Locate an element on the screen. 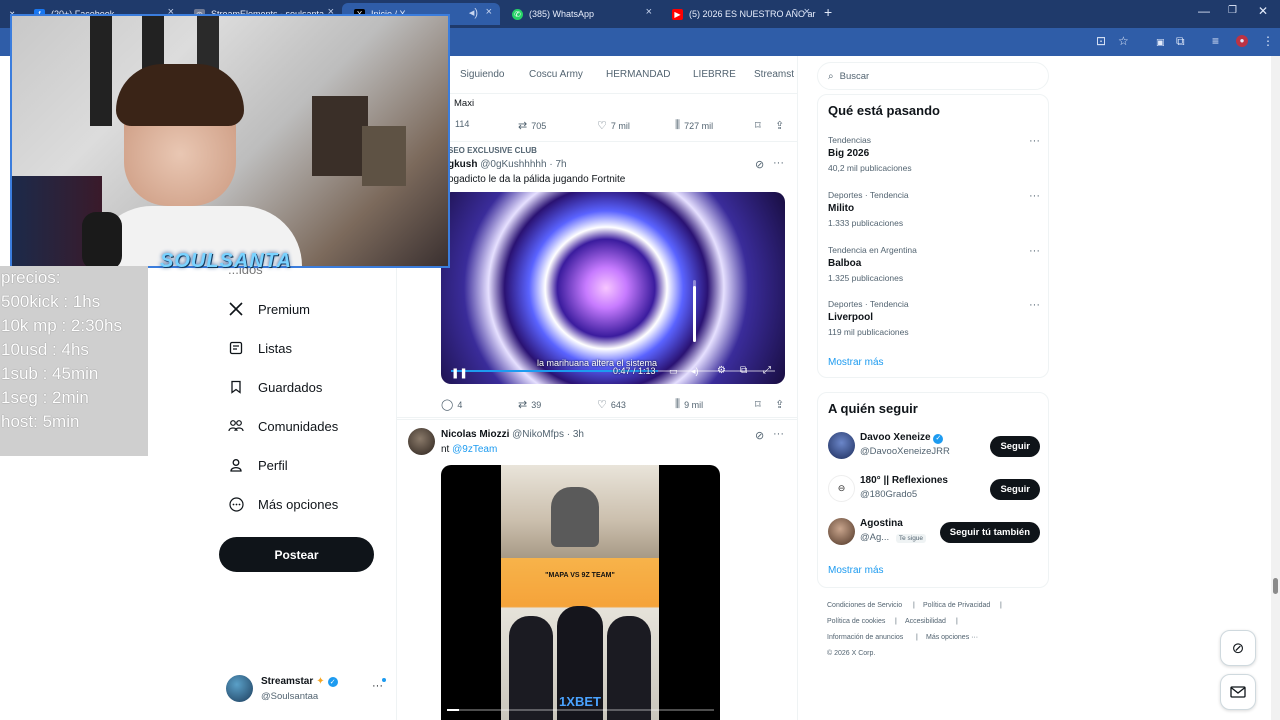  tab-siguiendo: Siguiendo is located at coordinates (482, 74).